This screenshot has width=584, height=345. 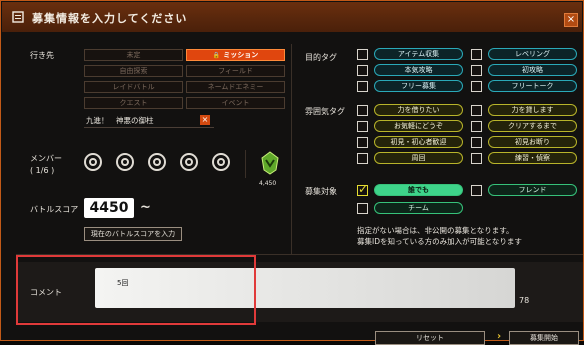 I want to click on mood-tag: お気軽にどうぞ, so click(x=418, y=126).